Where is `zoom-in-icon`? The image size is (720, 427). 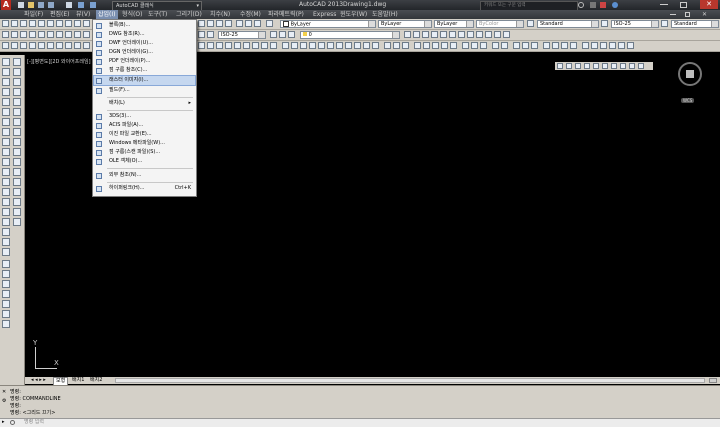 zoom-in-icon is located at coordinates (6, 304).